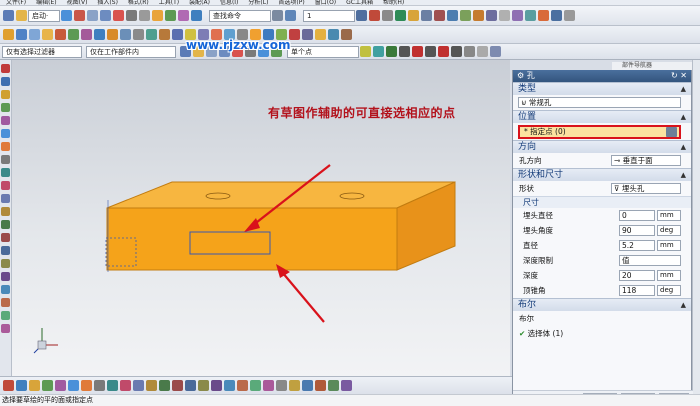  Describe the element at coordinates (637, 290) in the screenshot. I see `dimension-value-input: 118` at that location.